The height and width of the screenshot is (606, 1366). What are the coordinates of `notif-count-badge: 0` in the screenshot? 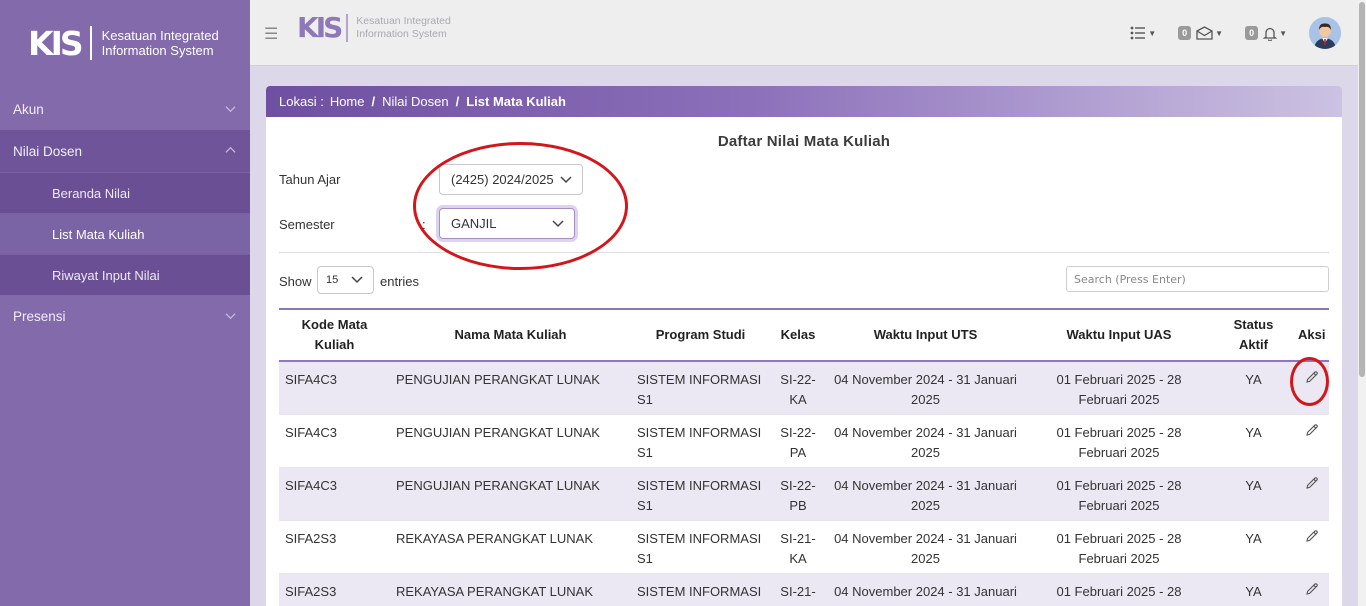 It's located at (1252, 33).